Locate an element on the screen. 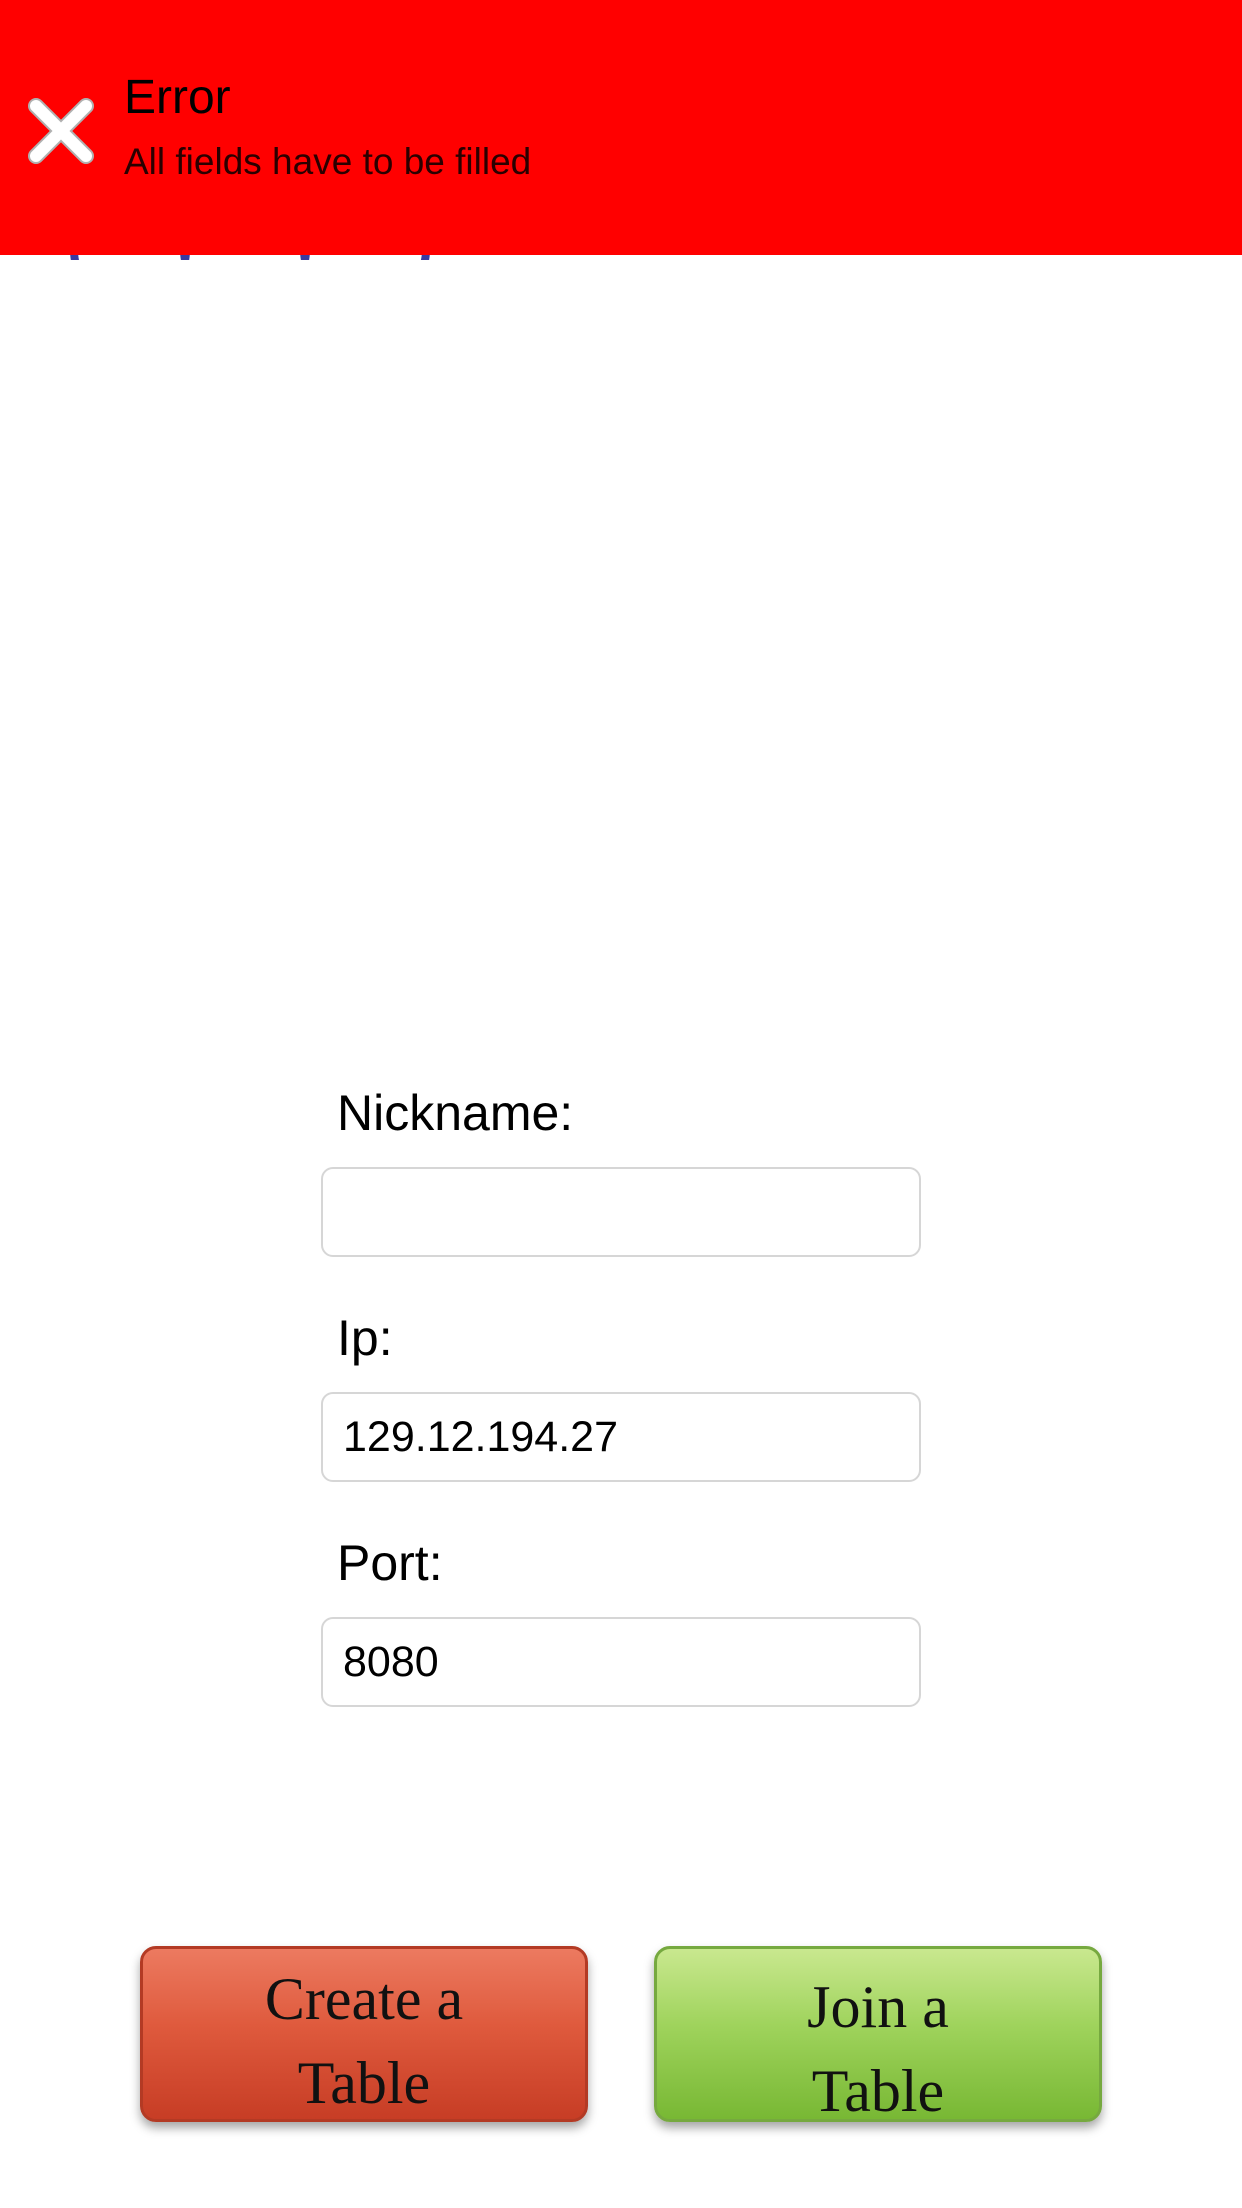 The width and height of the screenshot is (1242, 2208). port-label: Port: is located at coordinates (390, 1563).